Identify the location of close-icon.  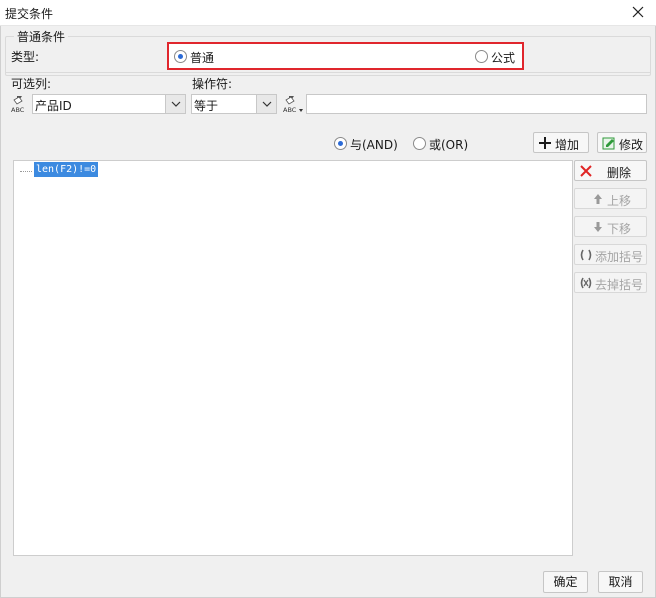
(638, 12).